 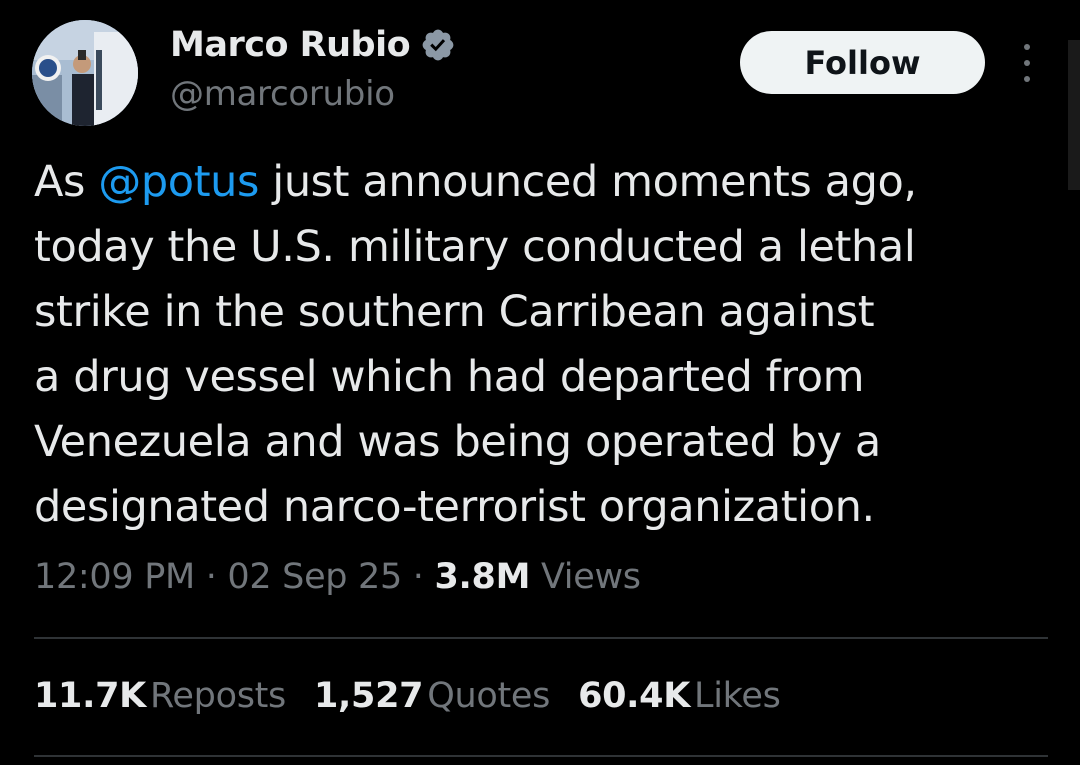 I want to click on tweet-line: designated narco-terrorist organization., so click(x=454, y=507).